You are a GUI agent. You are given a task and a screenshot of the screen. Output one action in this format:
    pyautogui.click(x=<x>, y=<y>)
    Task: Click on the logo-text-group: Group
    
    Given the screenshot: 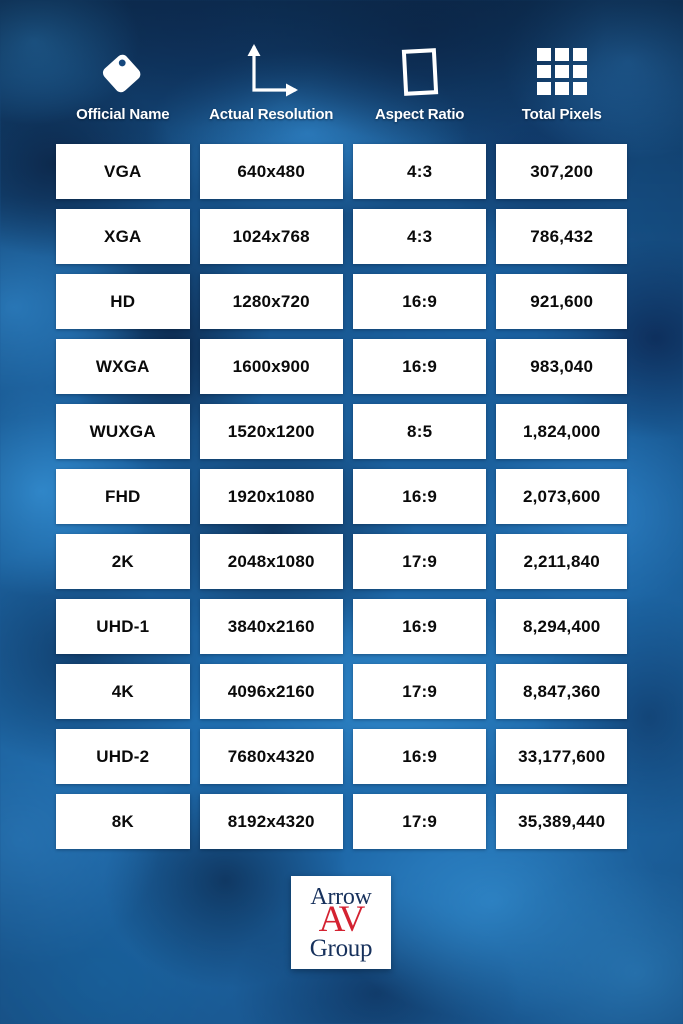 What is the action you would take?
    pyautogui.click(x=341, y=948)
    